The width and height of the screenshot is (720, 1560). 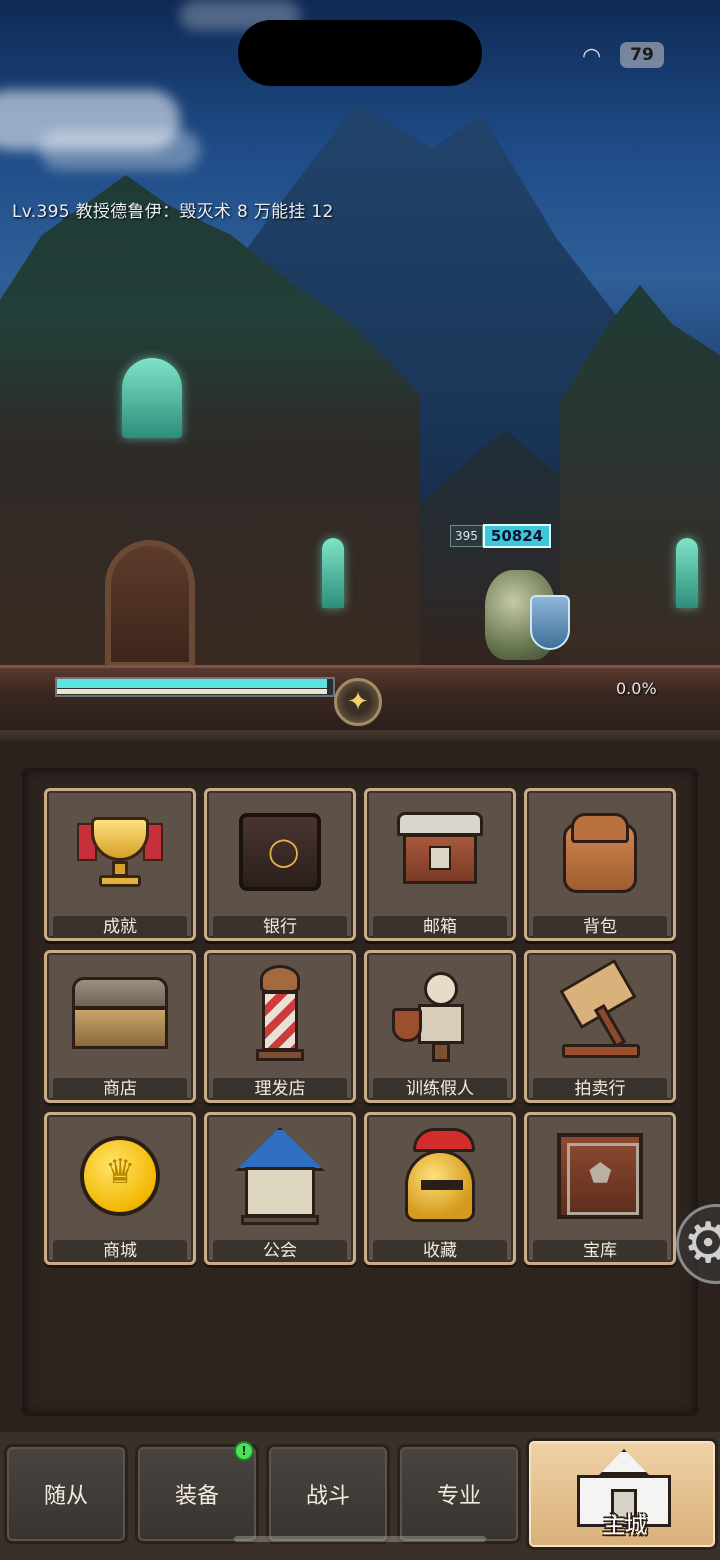 What do you see at coordinates (636, 688) in the screenshot?
I see `progress-percent: 0.0%` at bounding box center [636, 688].